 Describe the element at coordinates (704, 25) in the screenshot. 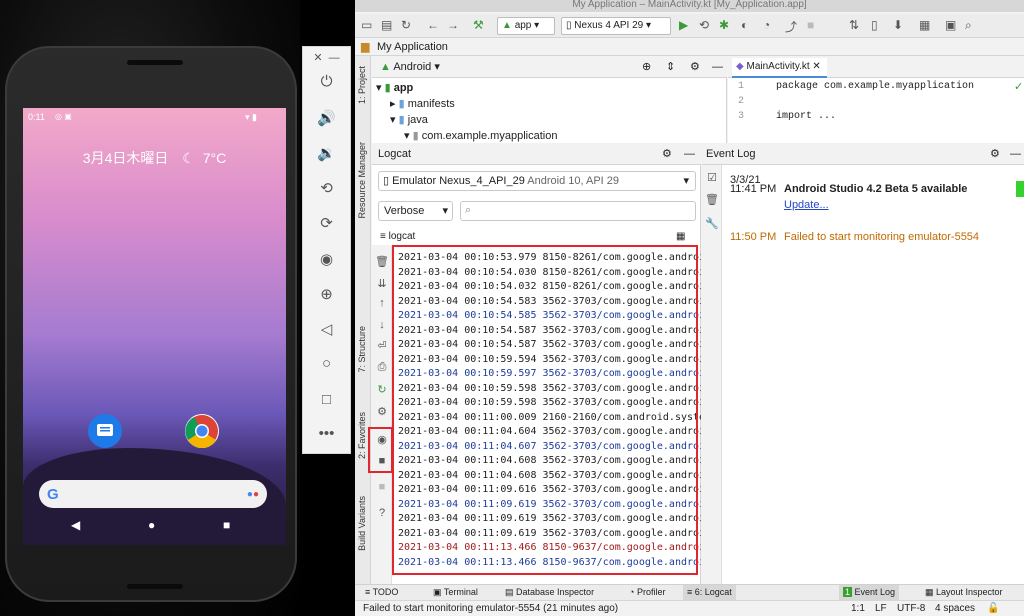

I see `apply-changes-icon: ⟲` at that location.